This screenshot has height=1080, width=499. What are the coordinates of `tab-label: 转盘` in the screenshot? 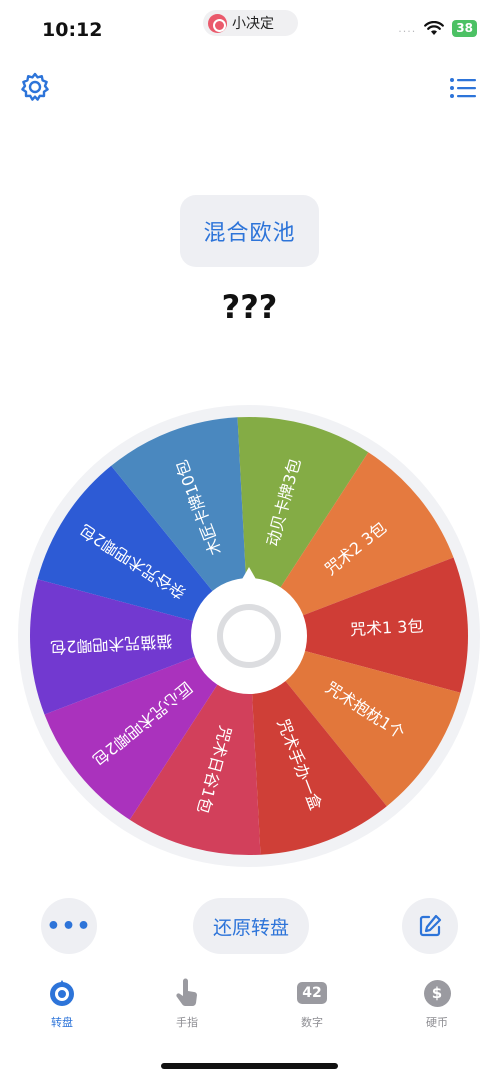 It's located at (62, 1022).